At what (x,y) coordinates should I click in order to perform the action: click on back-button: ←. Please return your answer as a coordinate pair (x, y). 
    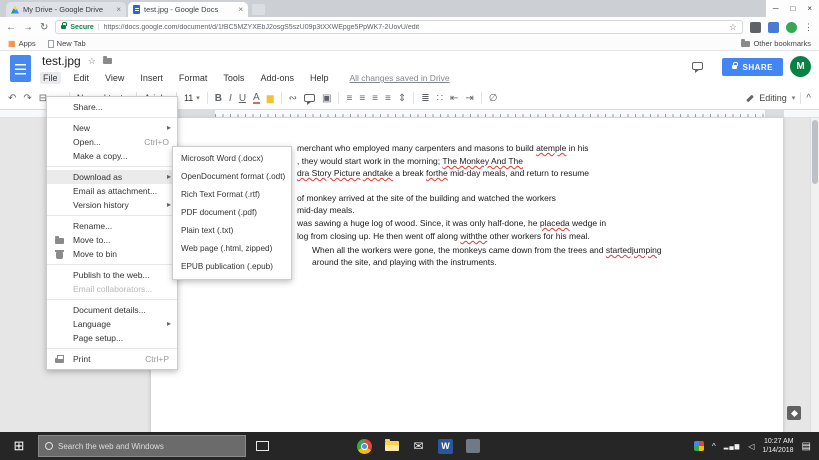
    Looking at the image, I should click on (11, 27).